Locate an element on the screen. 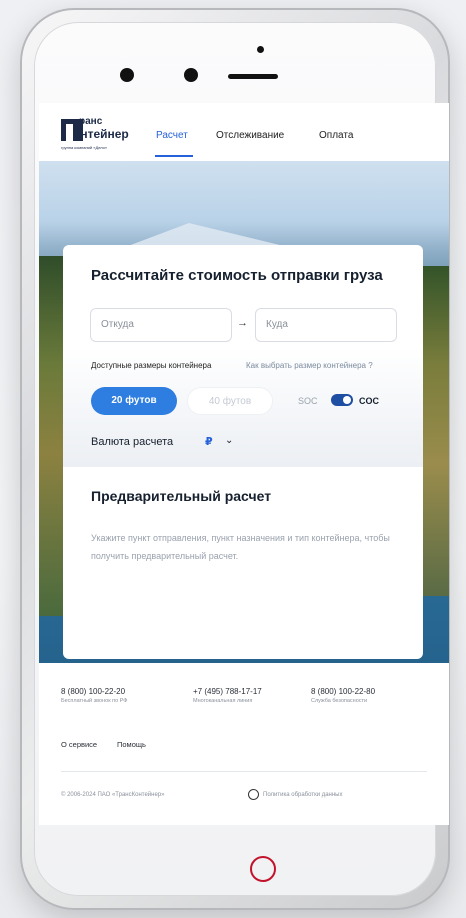 The width and height of the screenshot is (466, 918). help-link: Помощь is located at coordinates (131, 744).